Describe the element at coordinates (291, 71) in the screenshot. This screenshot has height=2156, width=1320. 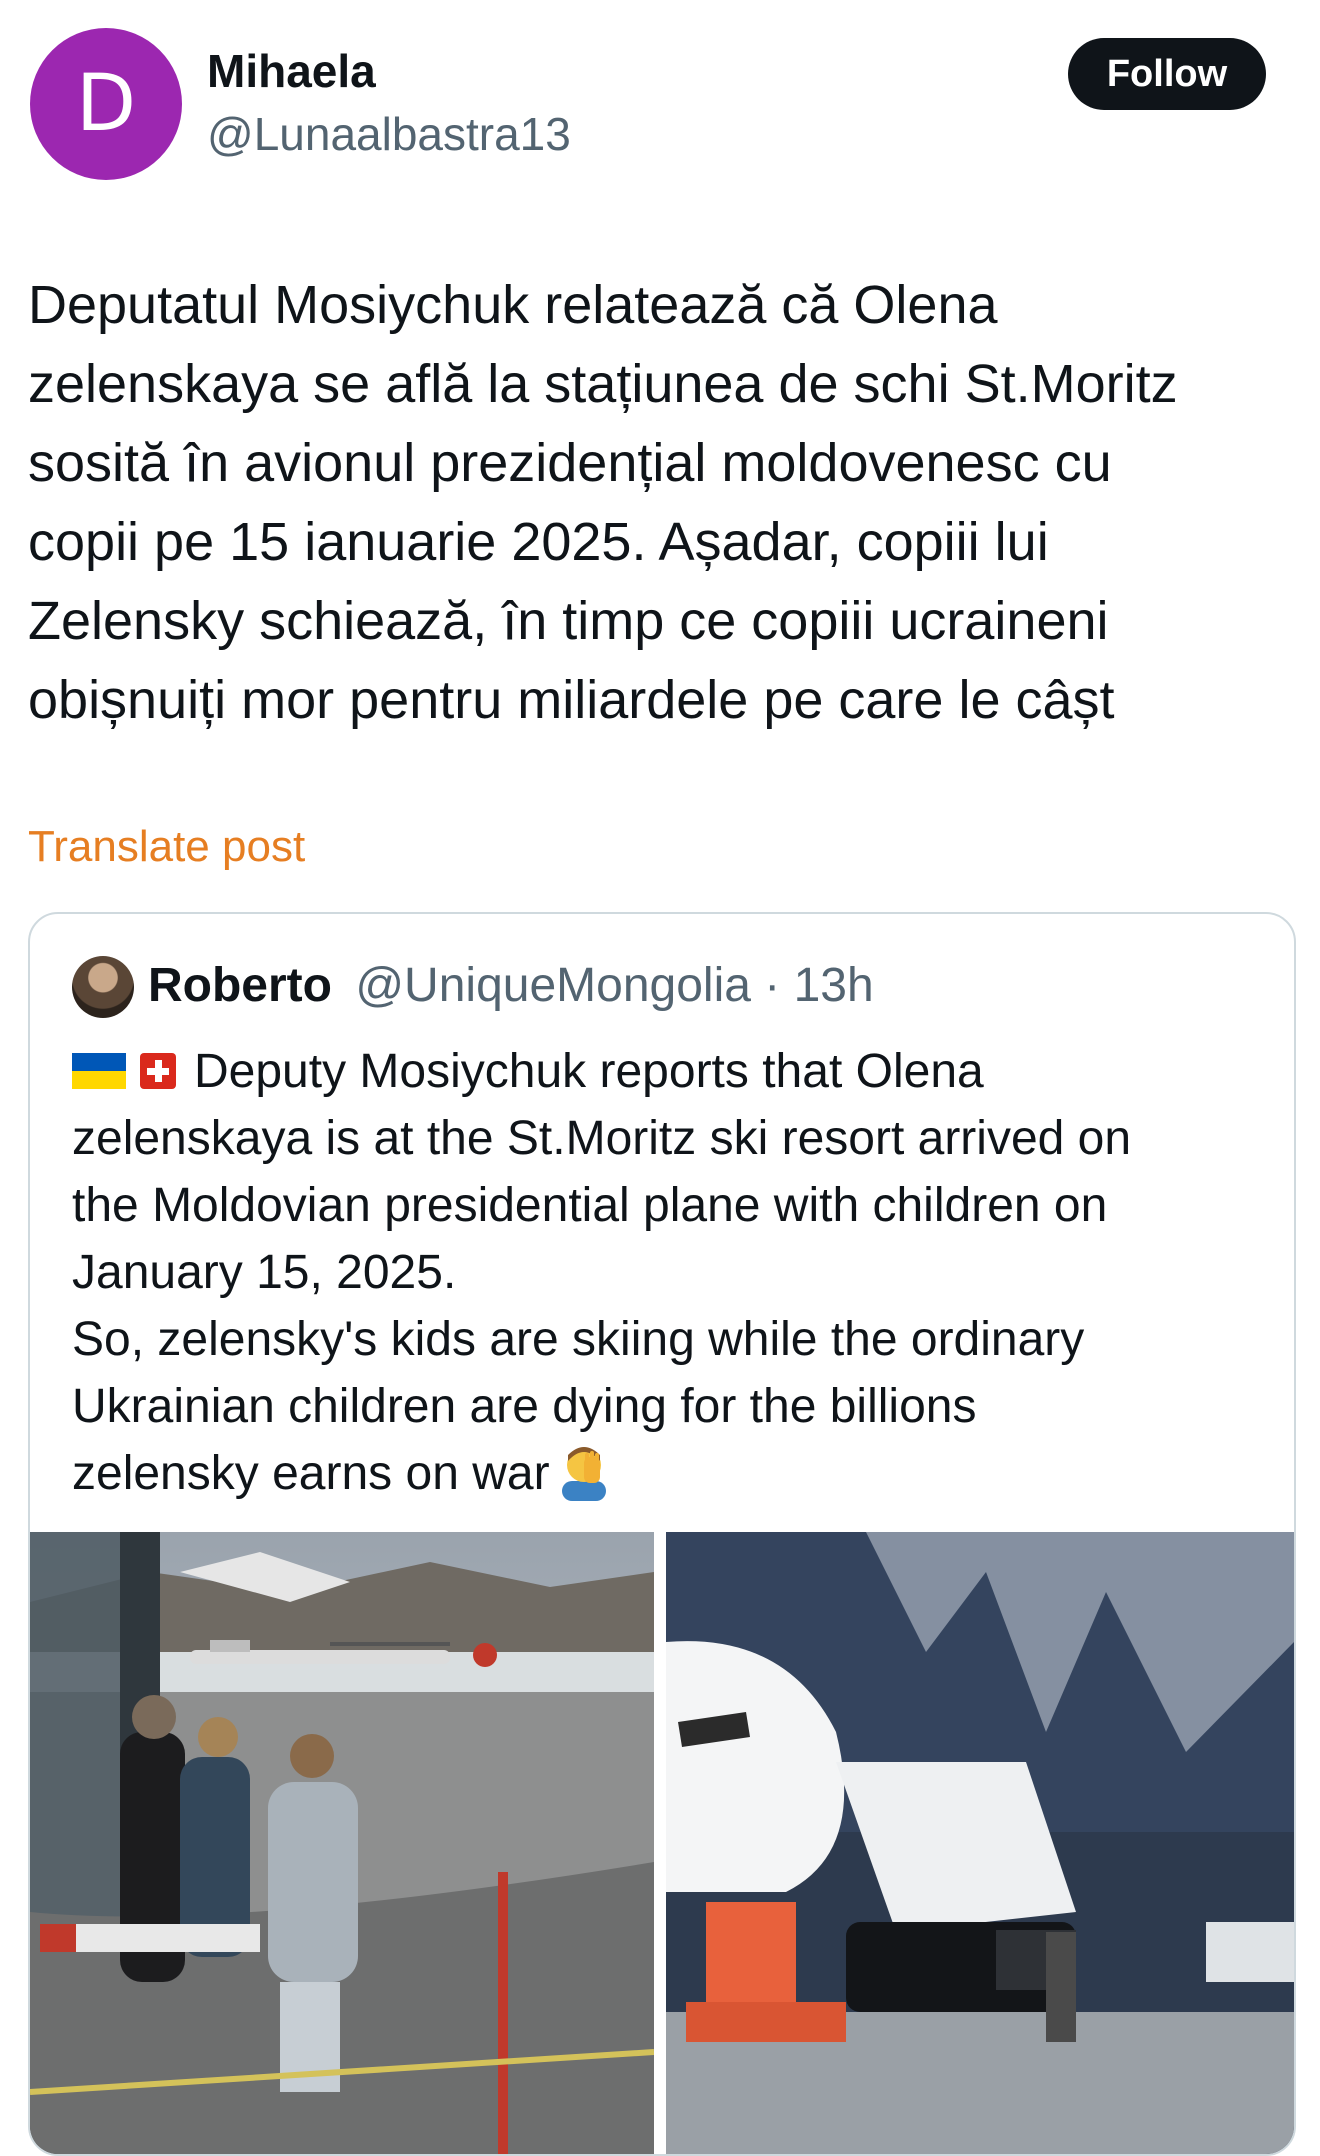
I see `author-name: Mihaela` at that location.